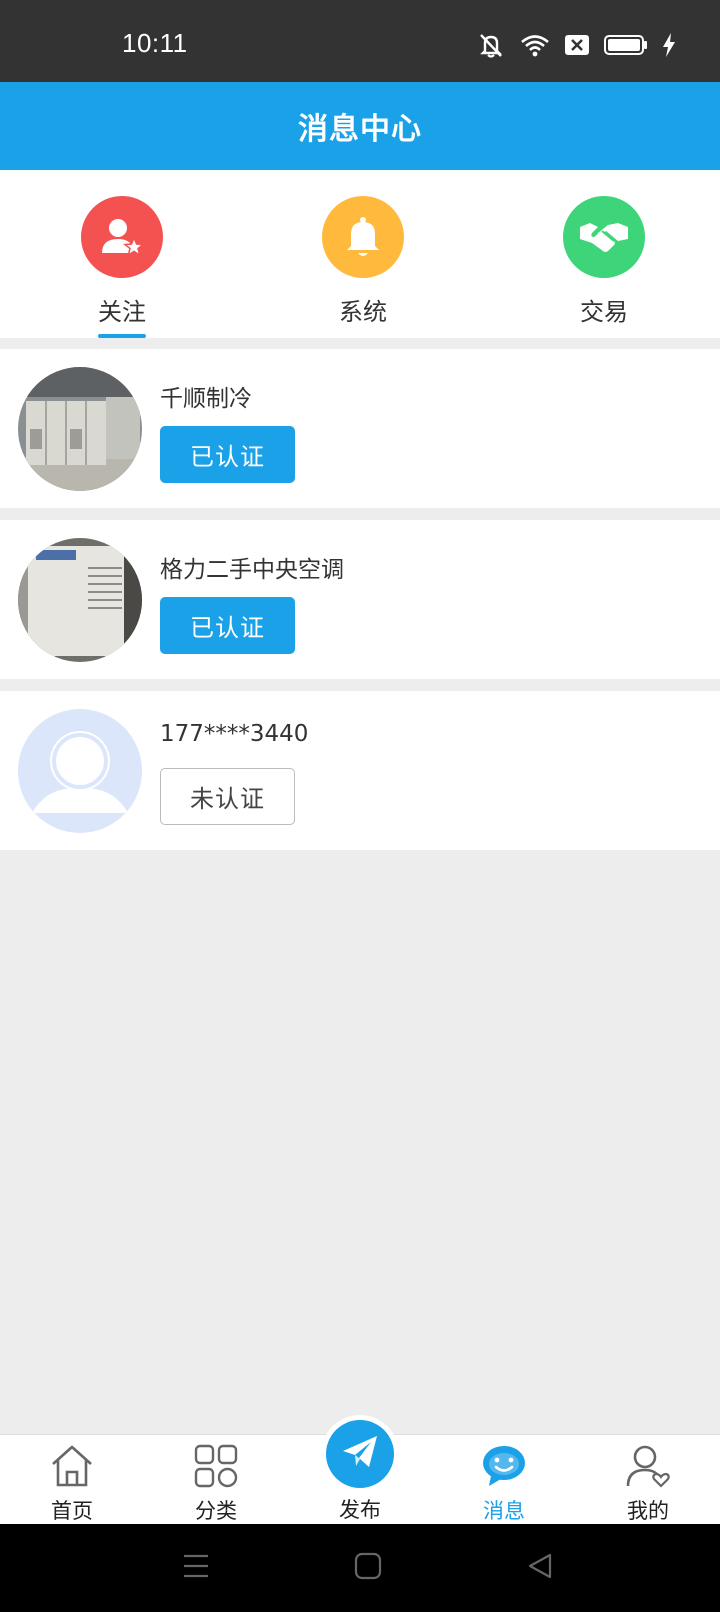  Describe the element at coordinates (252, 570) in the screenshot. I see `contact-name: 格力二手中央空调` at that location.